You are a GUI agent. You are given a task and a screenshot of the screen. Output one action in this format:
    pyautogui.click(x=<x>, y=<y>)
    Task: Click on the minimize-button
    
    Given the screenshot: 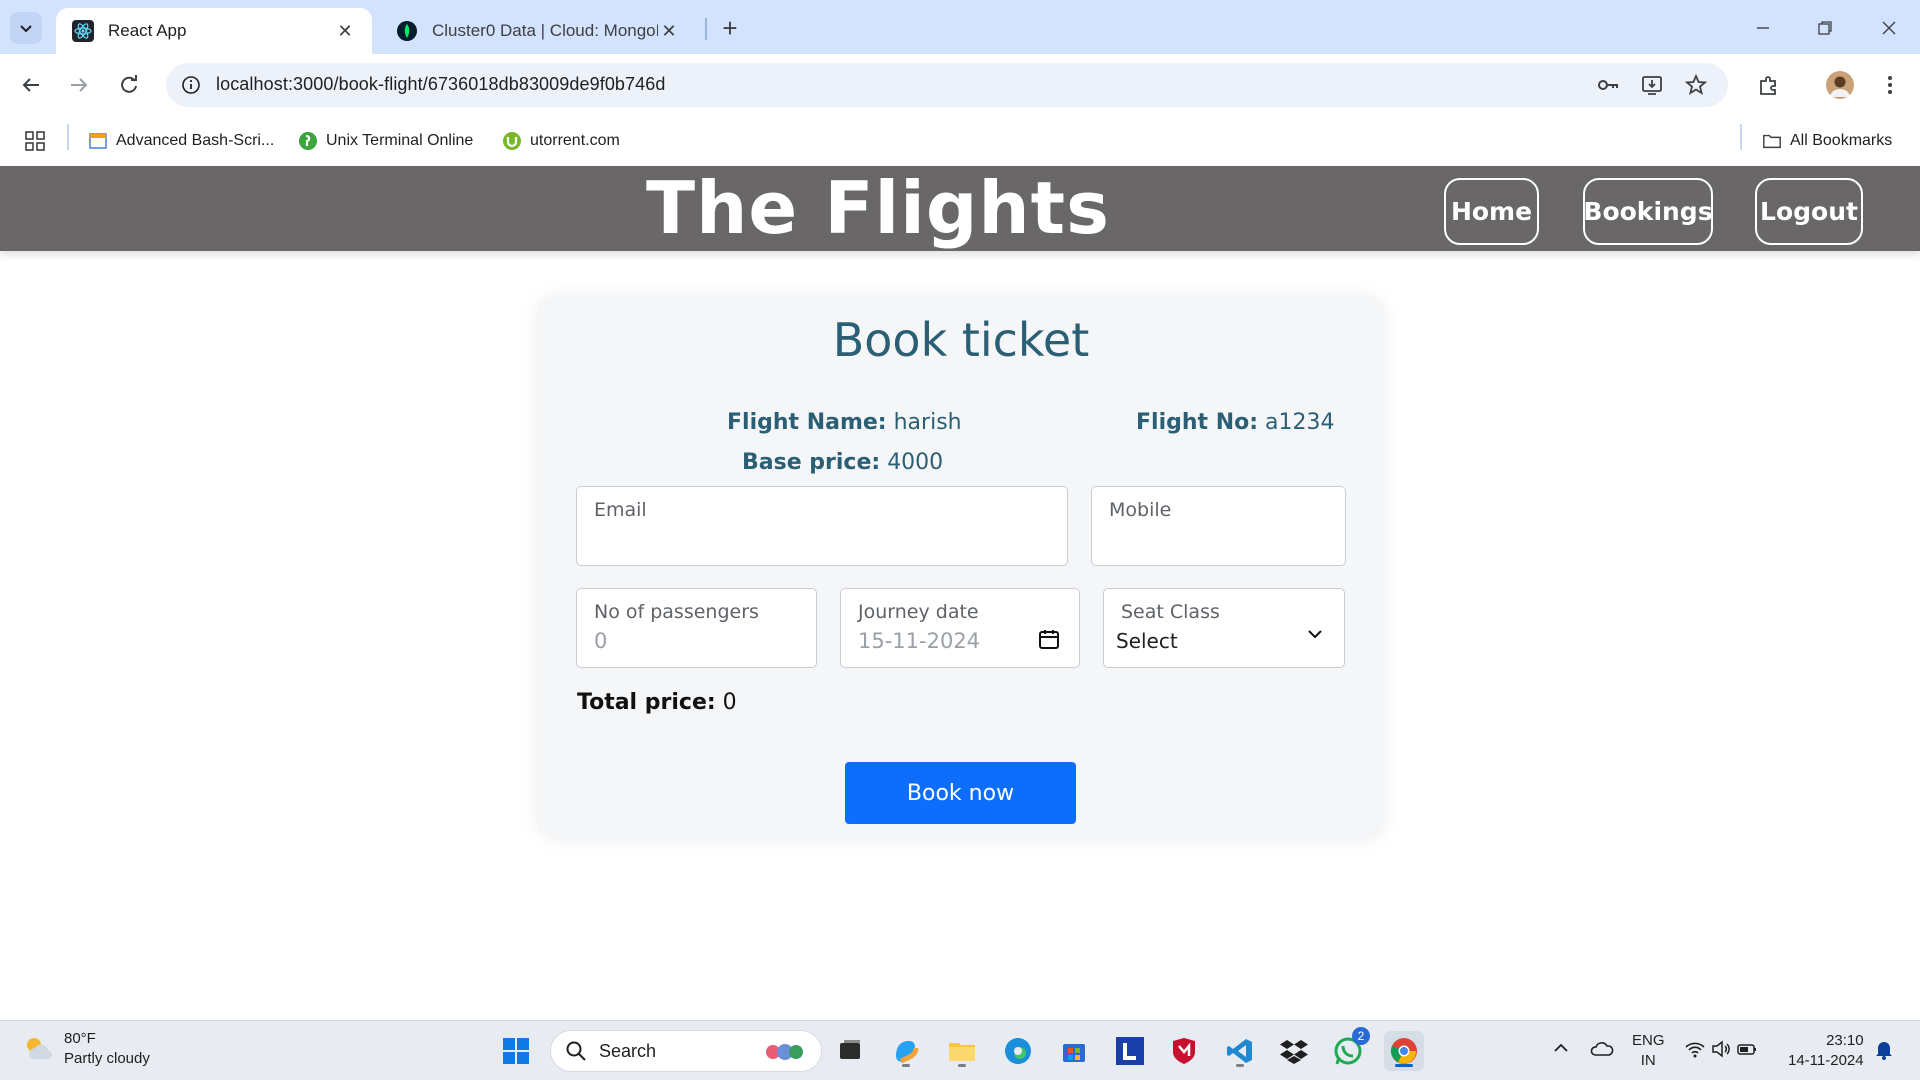 What is the action you would take?
    pyautogui.click(x=1763, y=28)
    